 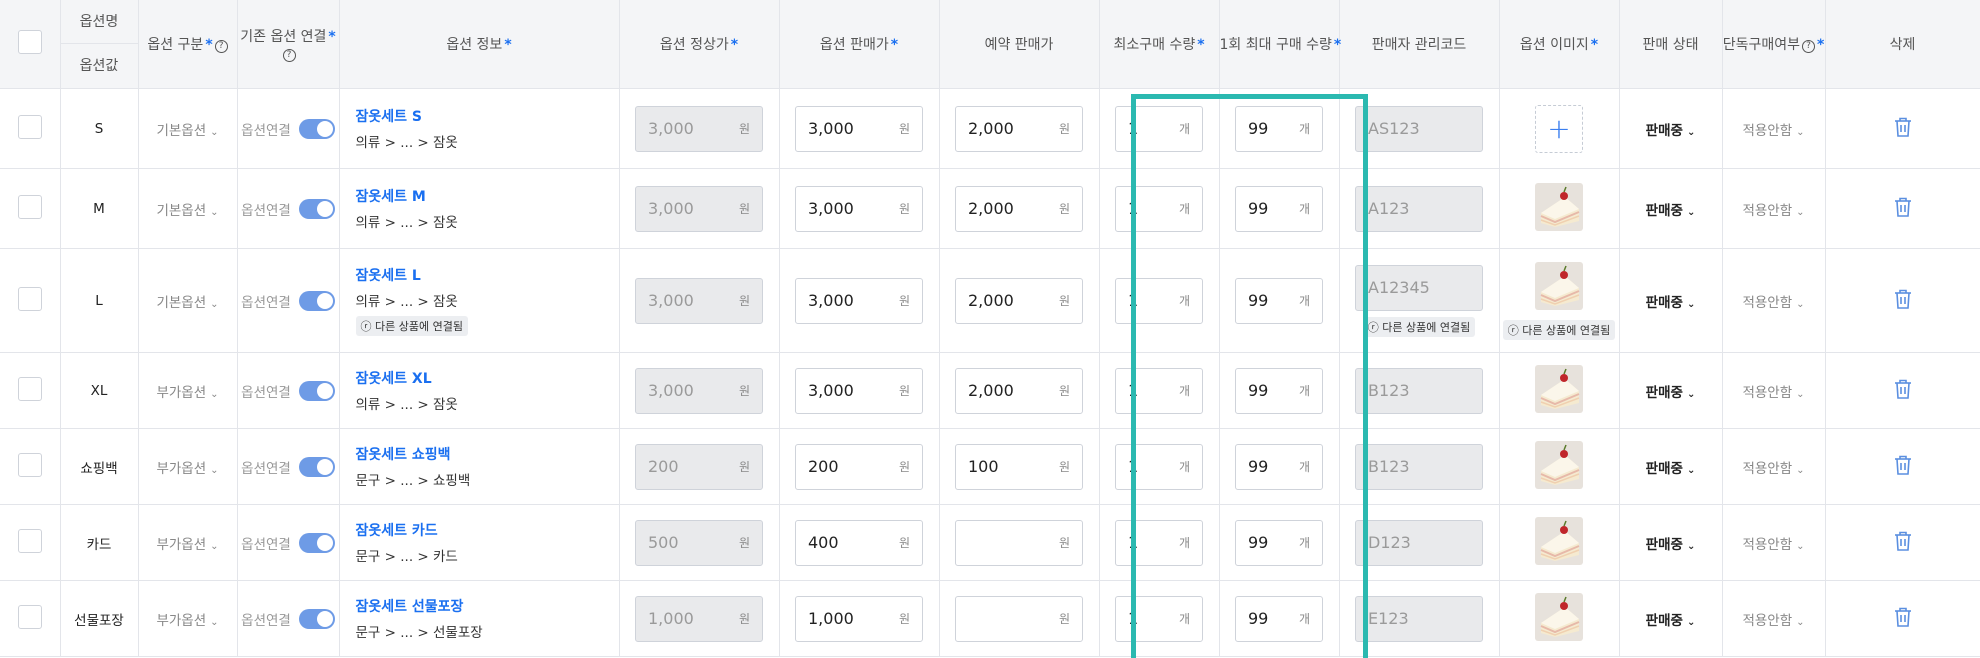 I want to click on option-image-cell, so click(x=1559, y=390).